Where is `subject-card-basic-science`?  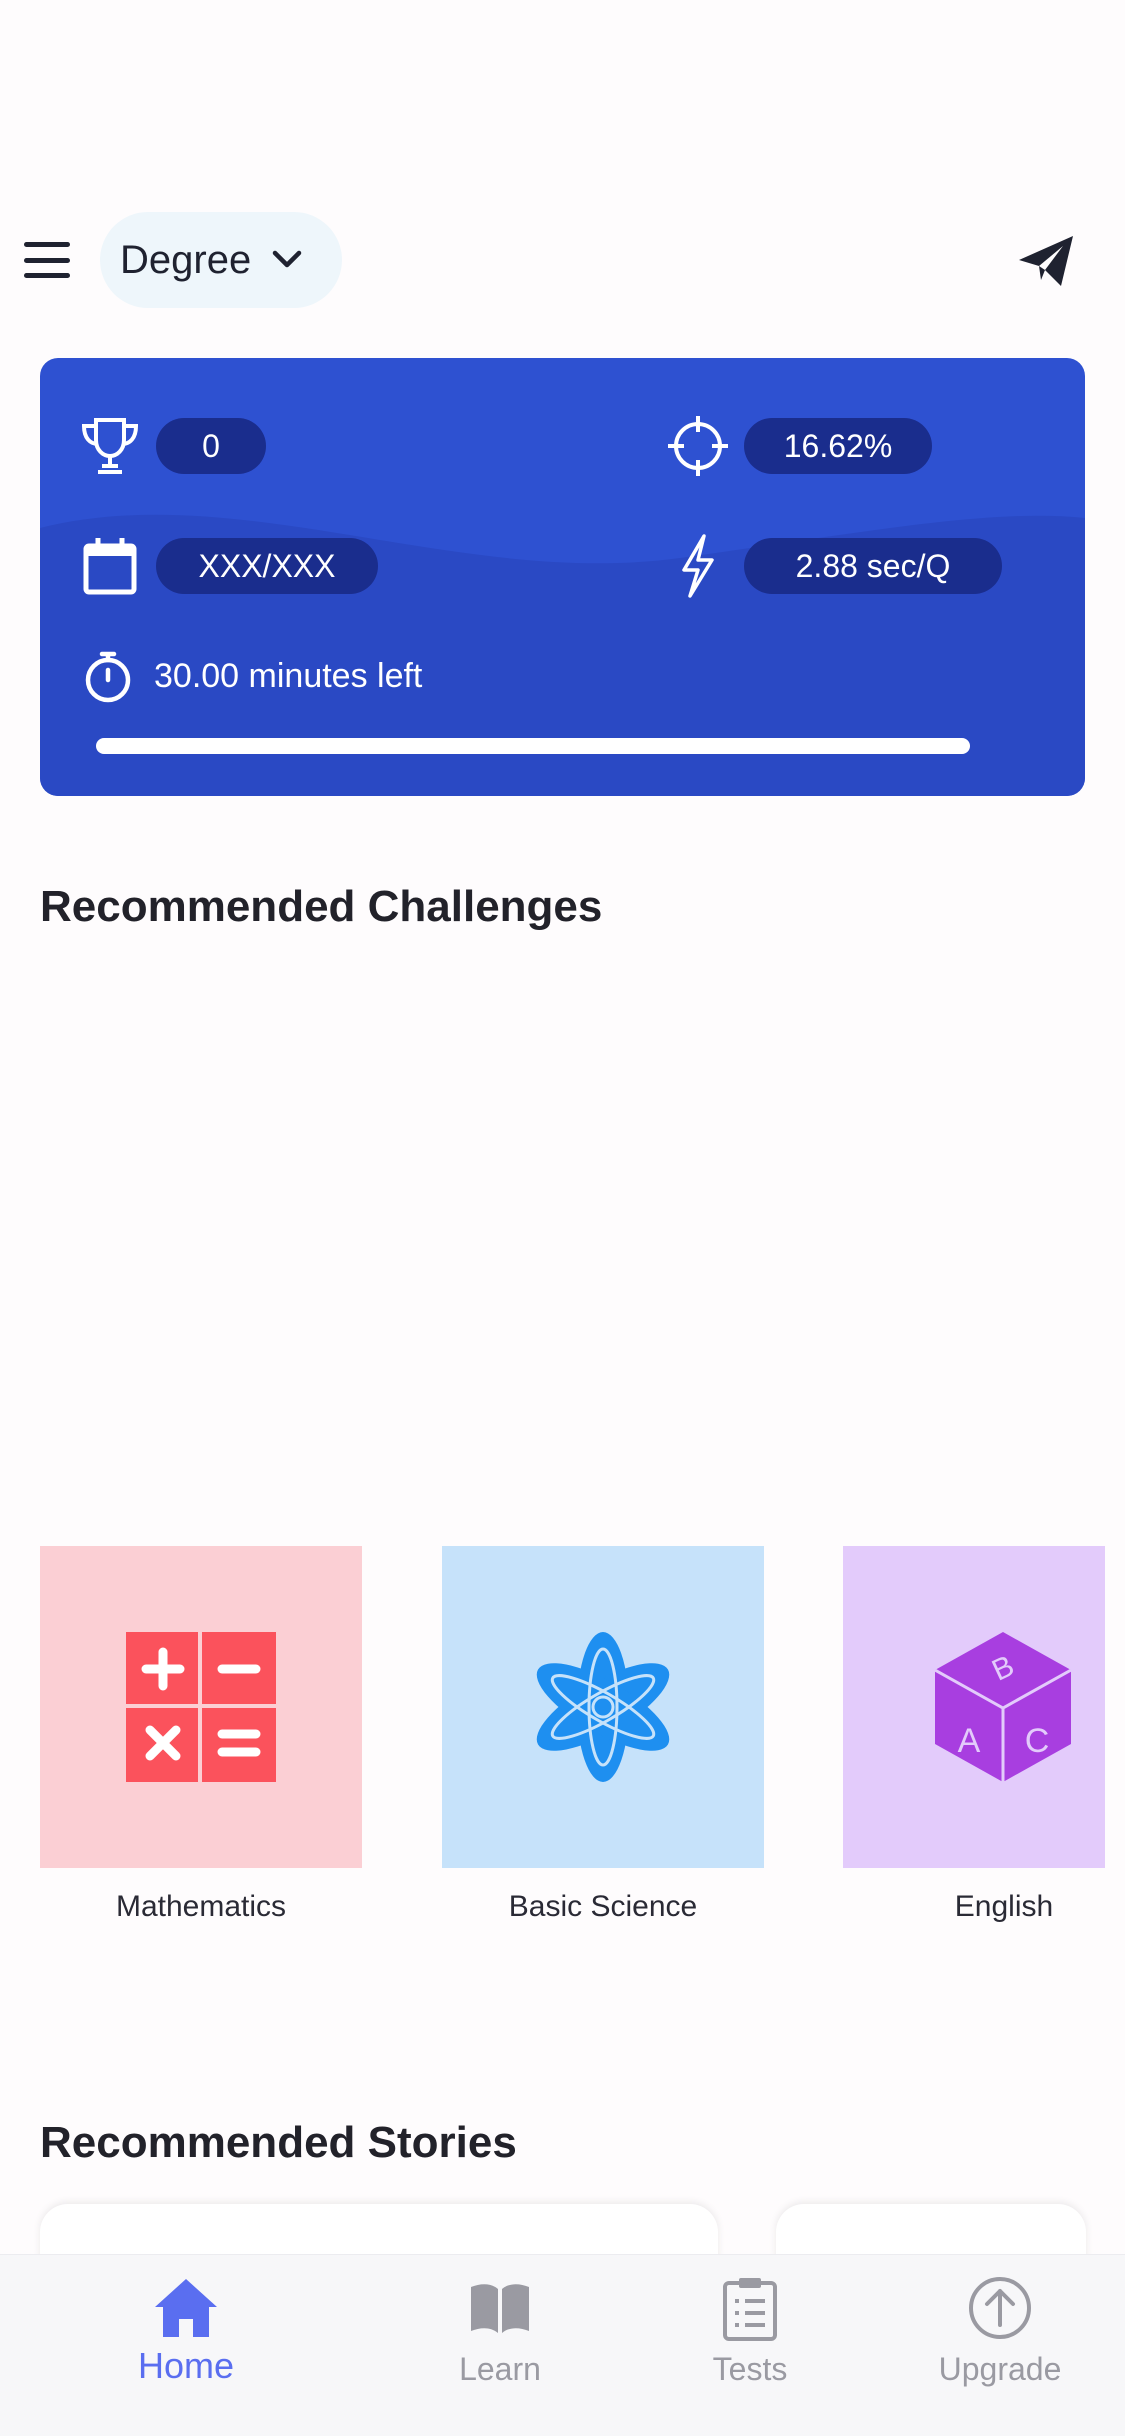
subject-card-basic-science is located at coordinates (603, 1707).